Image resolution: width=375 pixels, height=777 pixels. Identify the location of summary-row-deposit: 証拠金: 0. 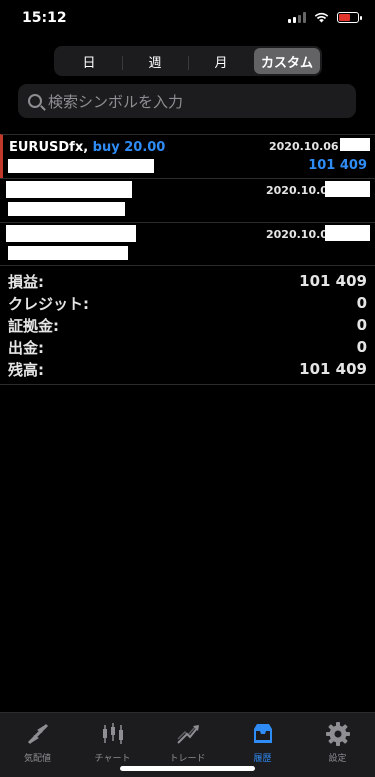
(187, 325).